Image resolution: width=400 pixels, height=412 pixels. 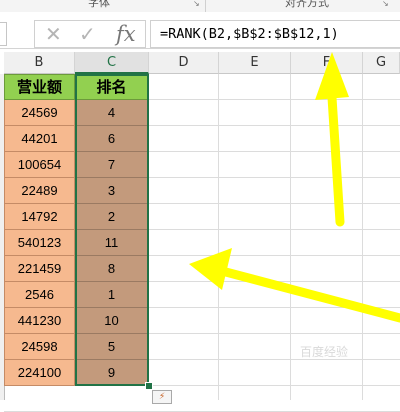 What do you see at coordinates (149, 386) in the screenshot?
I see `fill-handle` at bounding box center [149, 386].